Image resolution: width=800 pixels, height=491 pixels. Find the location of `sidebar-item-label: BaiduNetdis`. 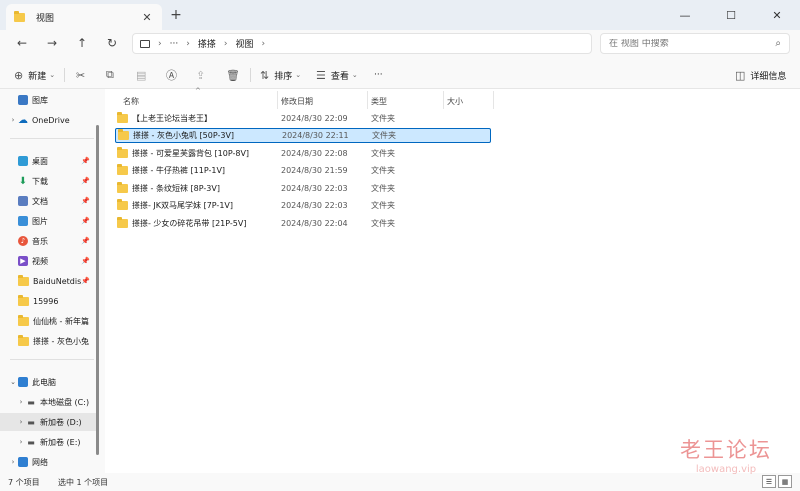

sidebar-item-label: BaiduNetdis is located at coordinates (57, 281).